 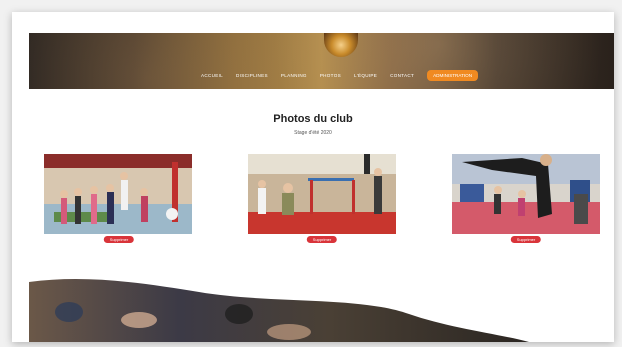 What do you see at coordinates (252, 75) in the screenshot?
I see `nav-item-disciplines: DISCIPLINES` at bounding box center [252, 75].